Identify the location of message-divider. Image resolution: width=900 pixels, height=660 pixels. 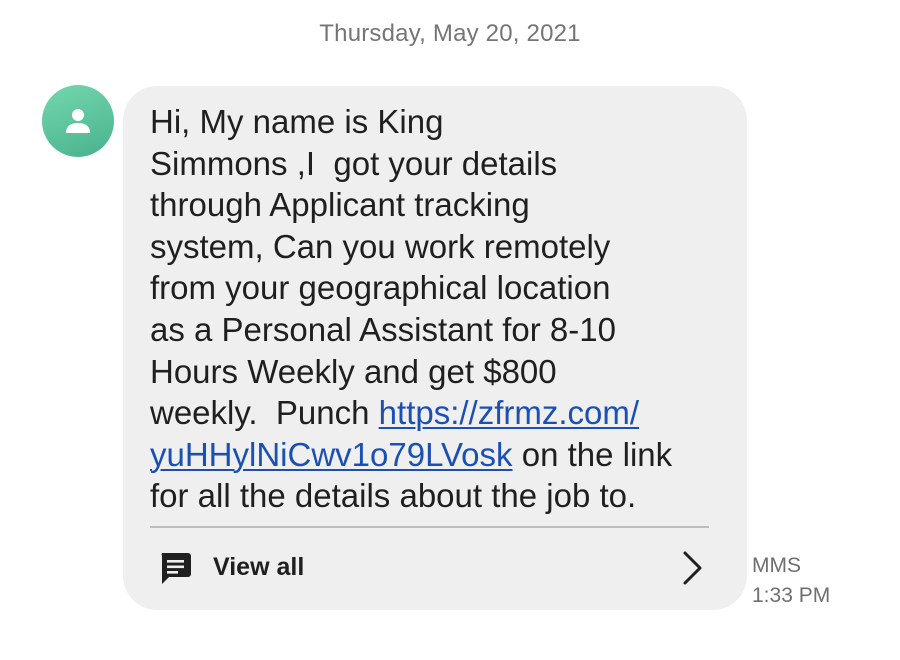
(429, 527).